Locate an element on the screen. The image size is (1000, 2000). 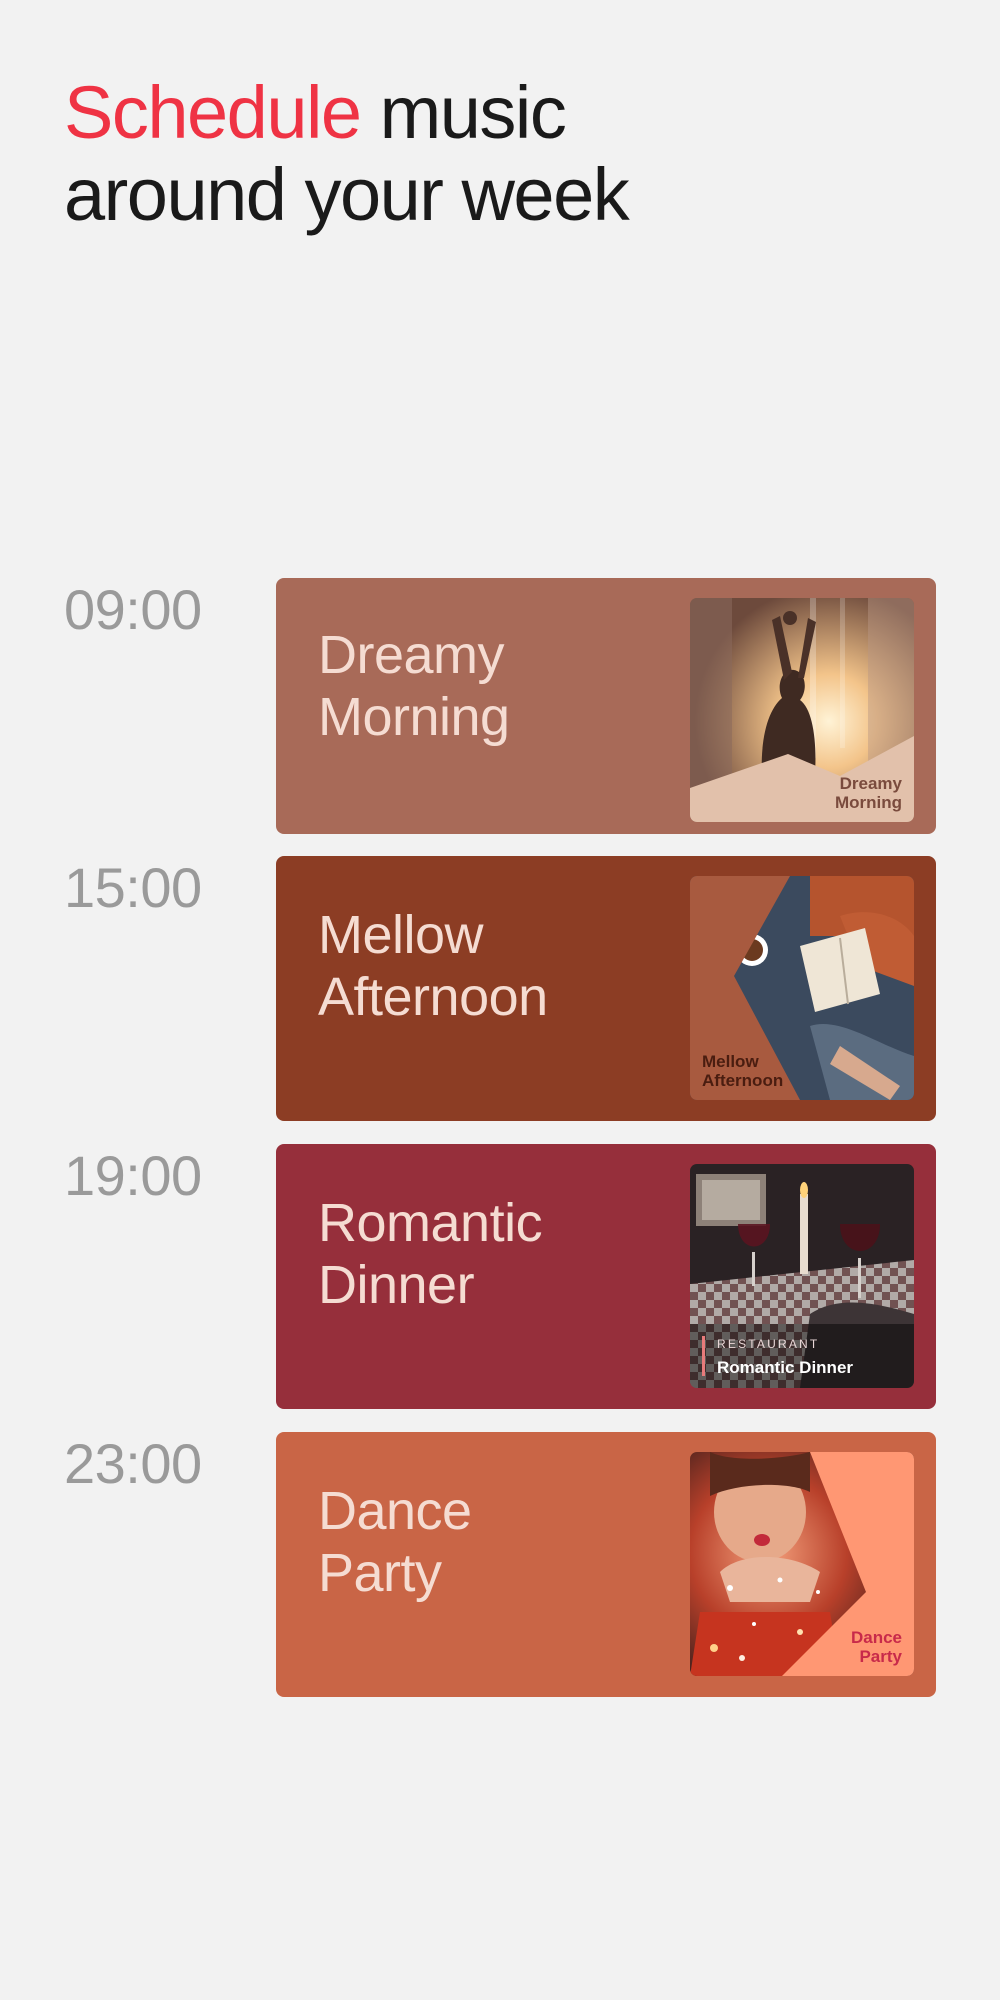
cover-label: Dreamy Morning is located at coordinates (868, 793).